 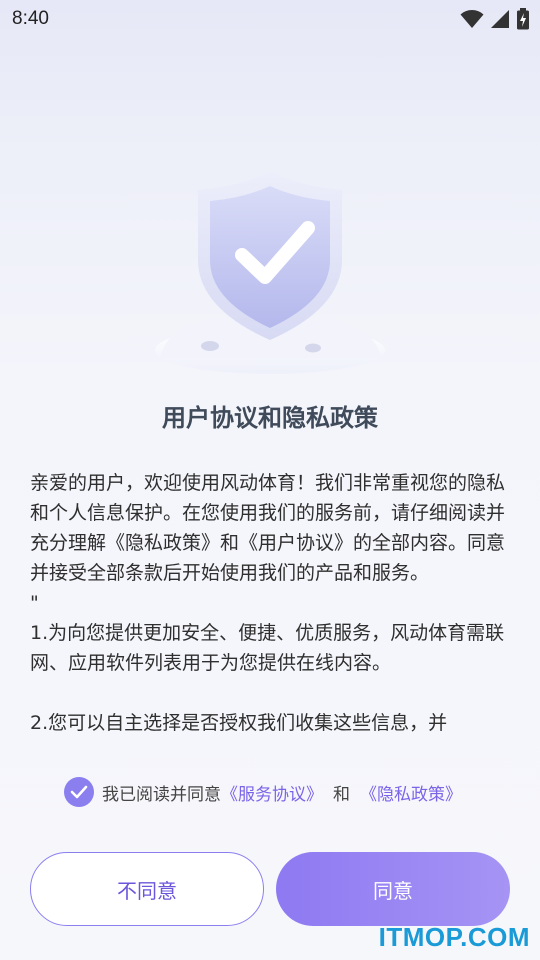 I want to click on agree-row: 我已阅读并同意 《服务协议》 和 《隐私政策》, so click(x=263, y=792).